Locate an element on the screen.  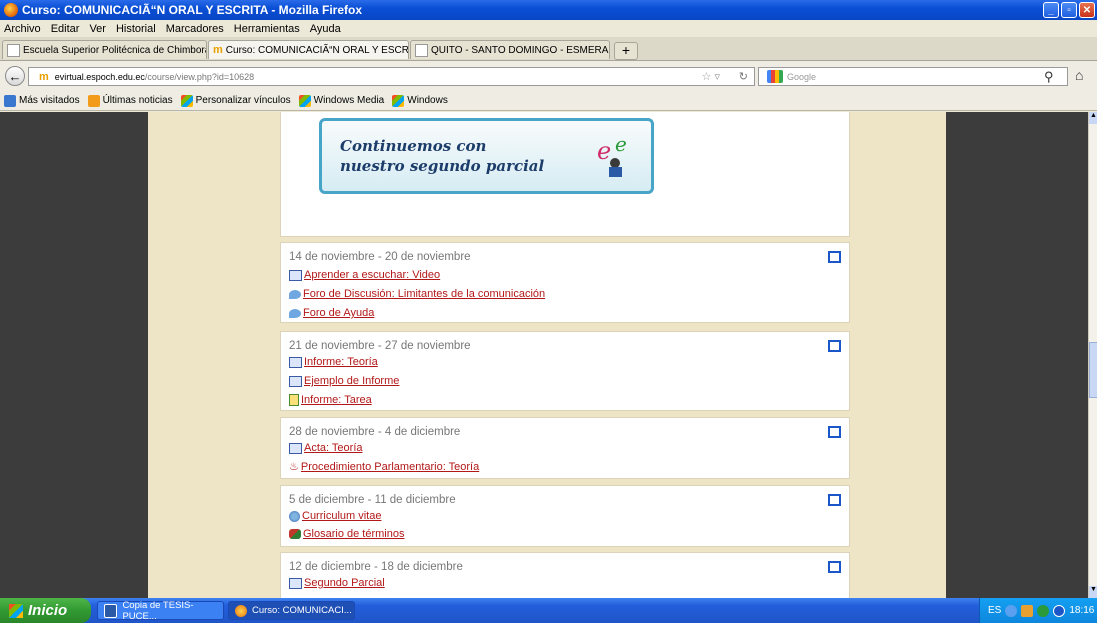
activity-item: Segundo Parcial is located at coordinates (337, 583).